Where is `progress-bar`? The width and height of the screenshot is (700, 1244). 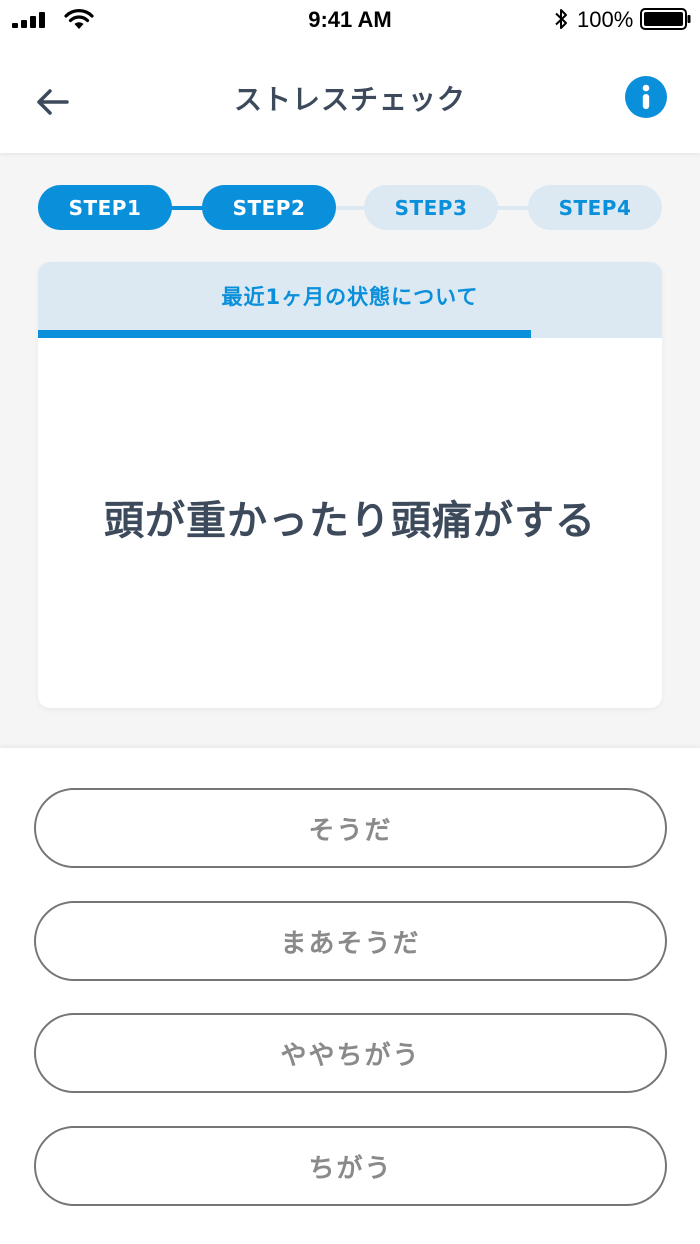 progress-bar is located at coordinates (350, 334).